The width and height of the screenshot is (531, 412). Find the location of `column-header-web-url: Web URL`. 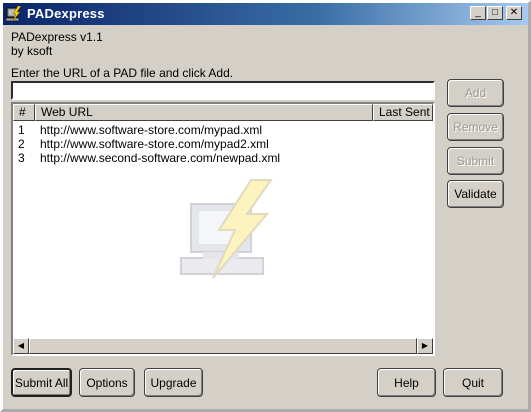

column-header-web-url: Web URL is located at coordinates (204, 112).